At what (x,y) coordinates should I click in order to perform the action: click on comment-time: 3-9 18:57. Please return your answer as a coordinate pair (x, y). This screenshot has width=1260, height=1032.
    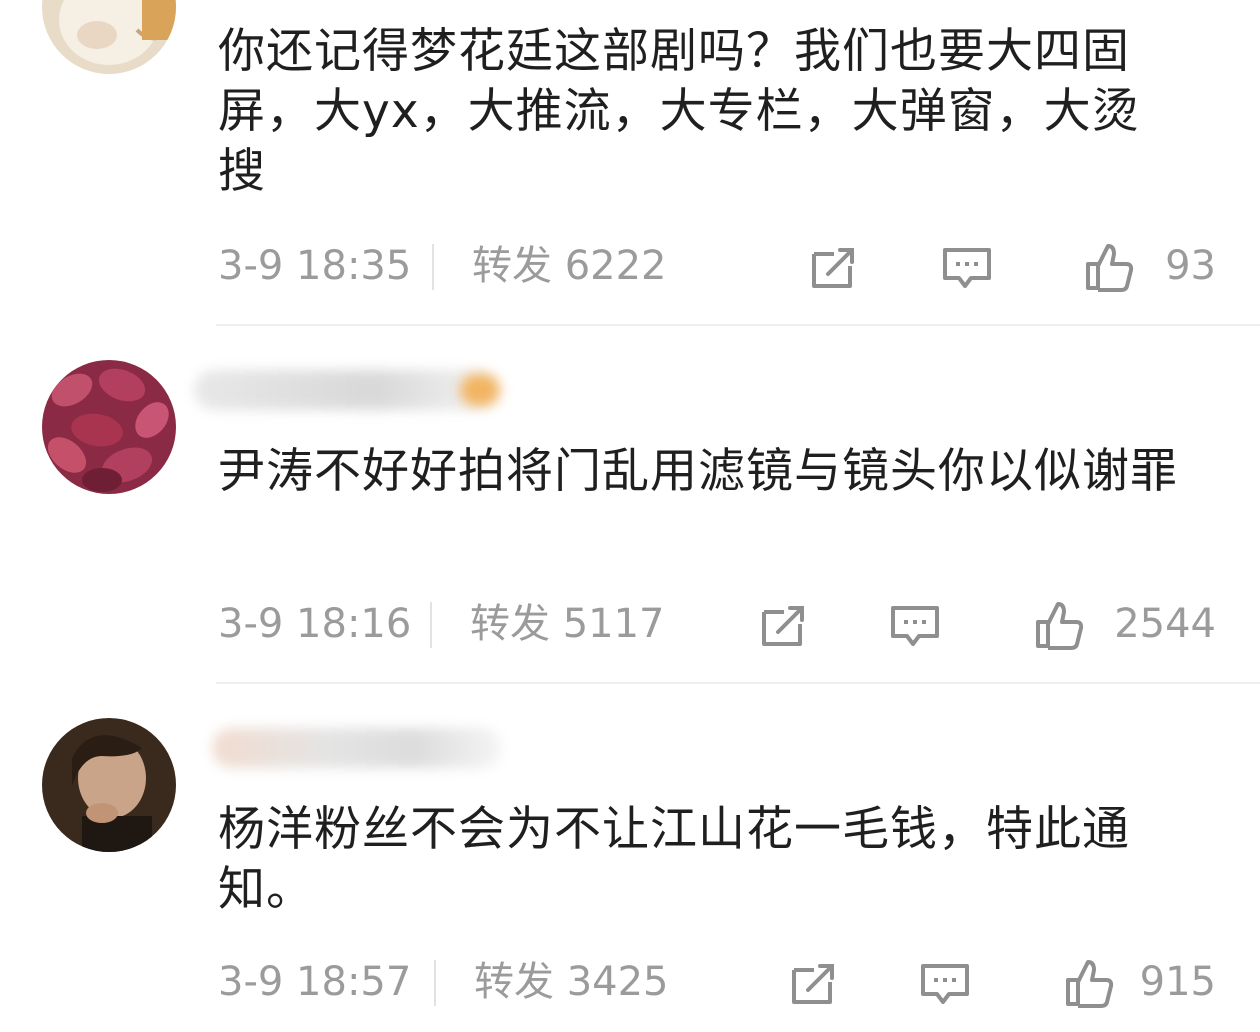
    Looking at the image, I should click on (315, 982).